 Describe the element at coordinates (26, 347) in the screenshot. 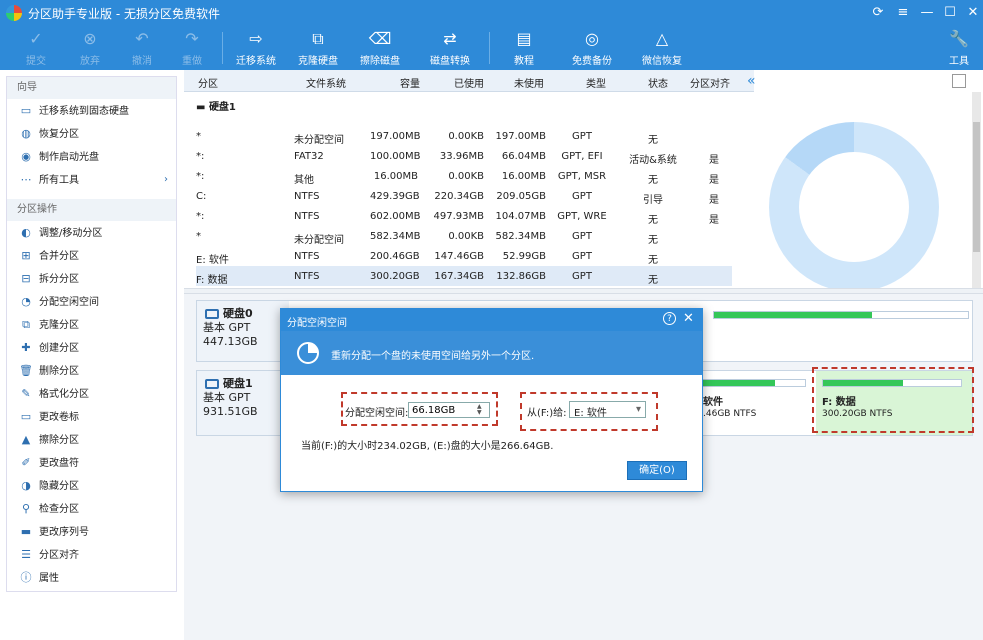

I see `create-icon: ✚` at that location.